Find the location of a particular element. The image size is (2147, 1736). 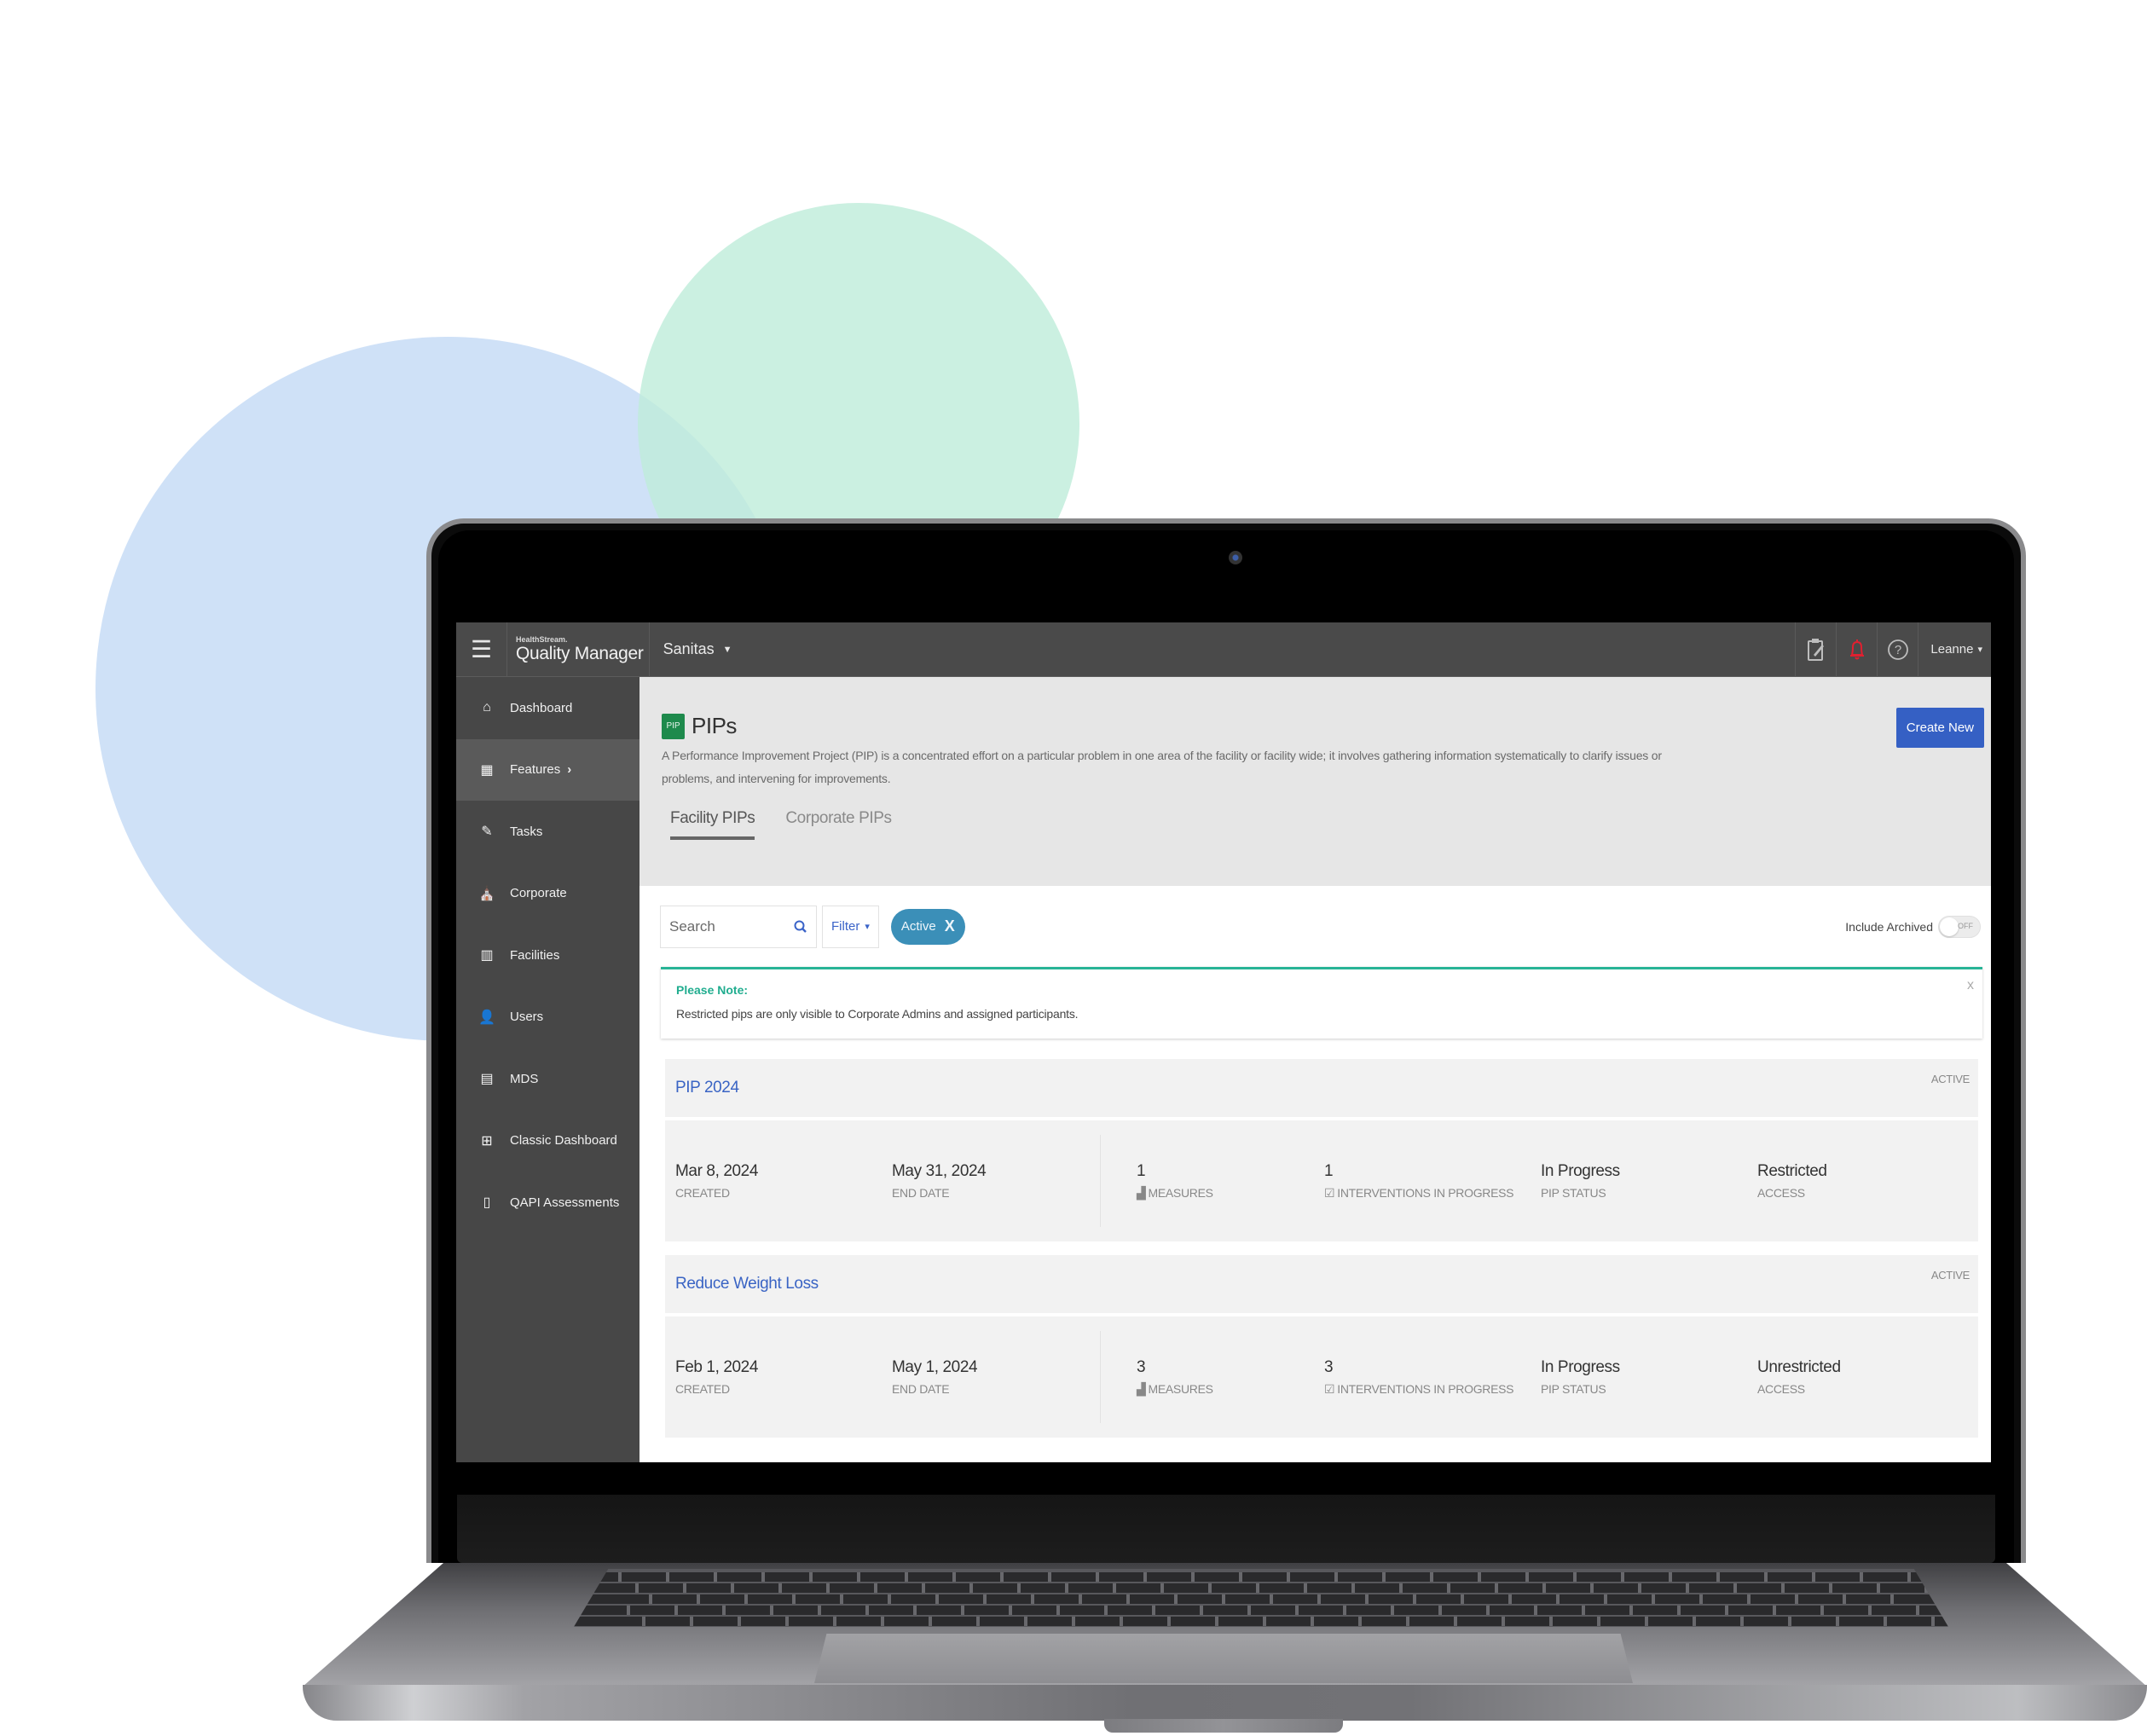

search-field is located at coordinates (738, 926).